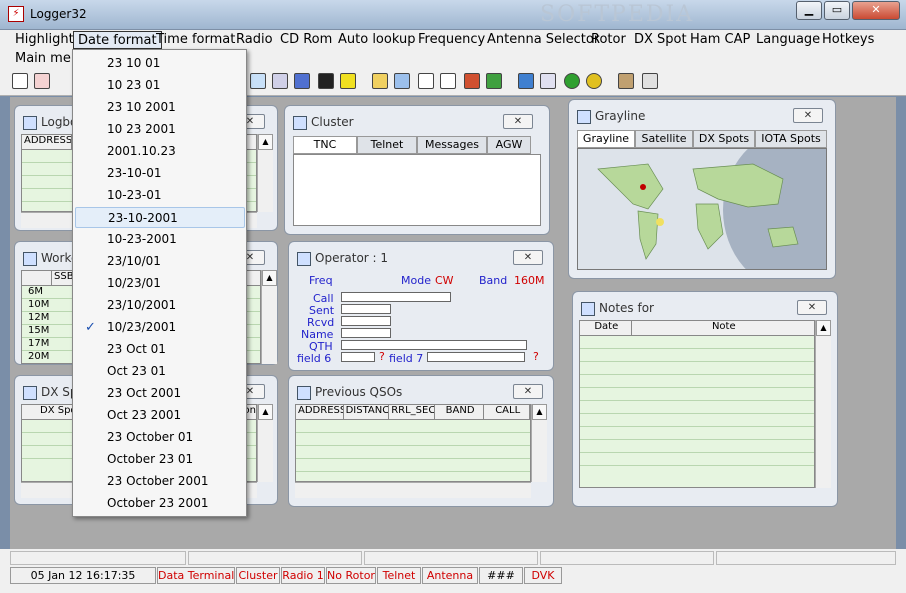 This screenshot has width=906, height=593. What do you see at coordinates (396, 297) in the screenshot?
I see `call-field` at bounding box center [396, 297].